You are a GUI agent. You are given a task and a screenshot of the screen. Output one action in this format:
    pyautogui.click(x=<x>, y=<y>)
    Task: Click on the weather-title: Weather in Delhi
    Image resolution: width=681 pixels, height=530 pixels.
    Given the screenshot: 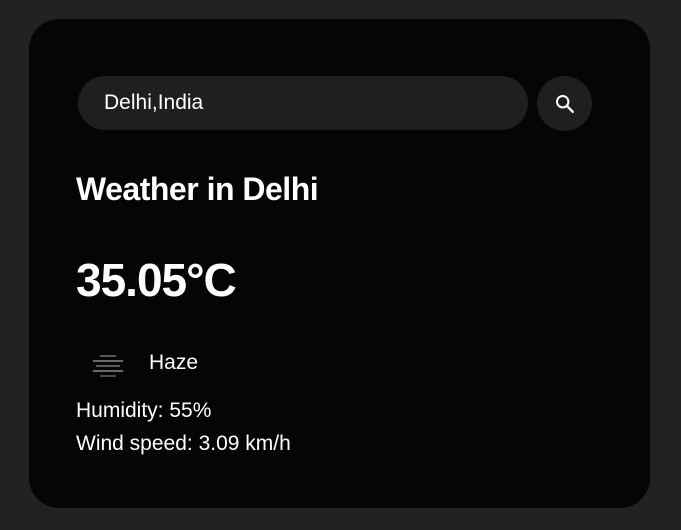 What is the action you would take?
    pyautogui.click(x=197, y=189)
    